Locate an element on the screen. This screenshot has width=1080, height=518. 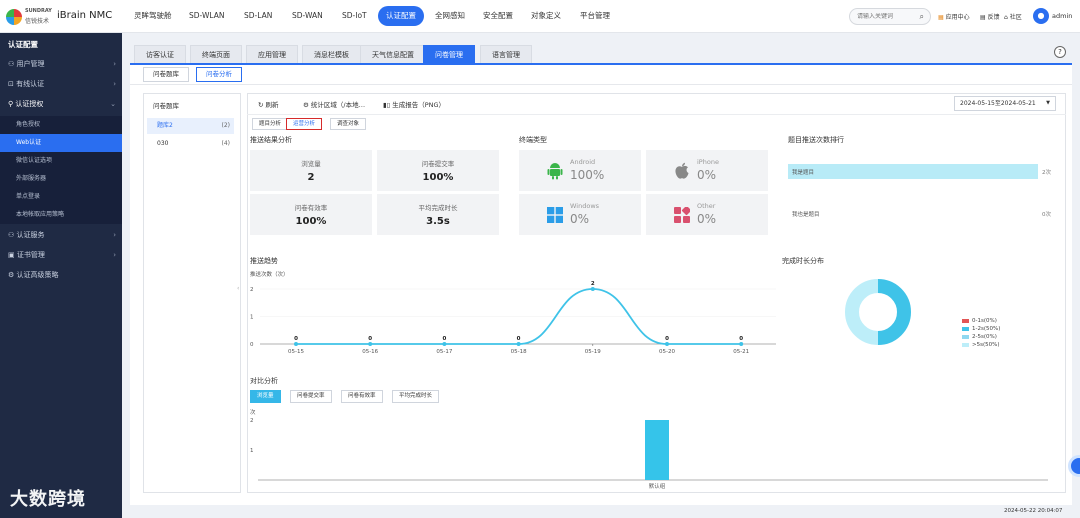
help-icon: ? is located at coordinates (1060, 52).